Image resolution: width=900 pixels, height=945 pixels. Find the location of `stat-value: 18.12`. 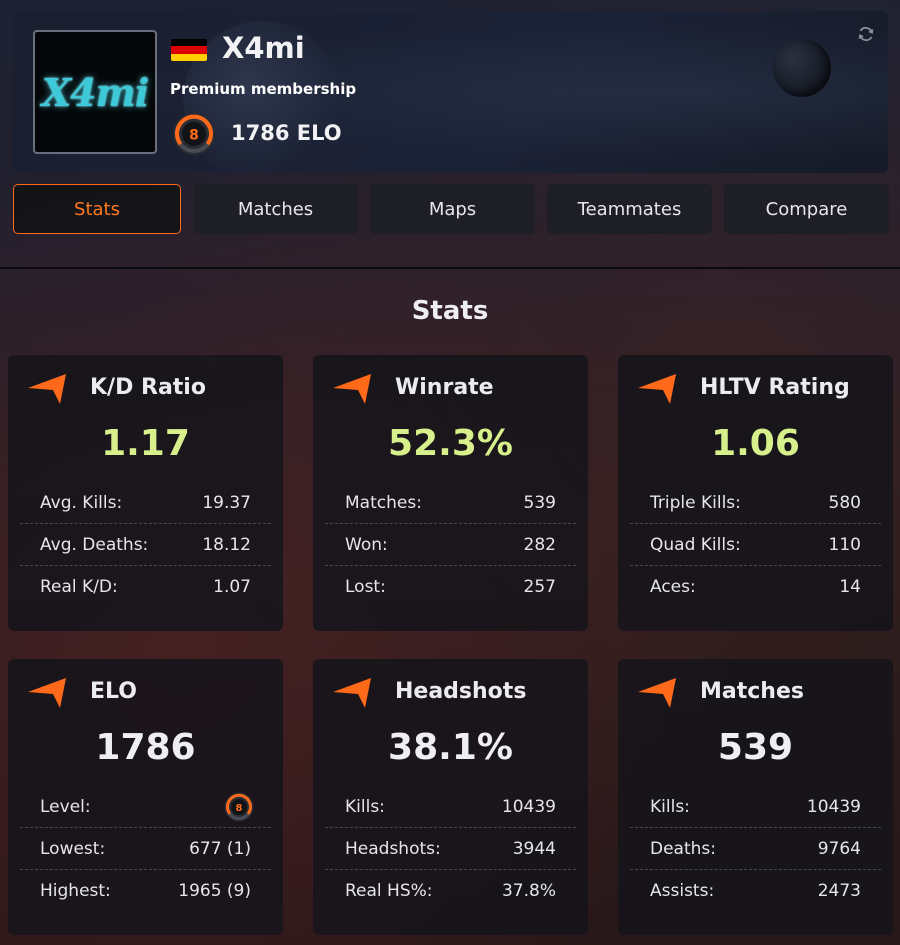

stat-value: 18.12 is located at coordinates (226, 544).